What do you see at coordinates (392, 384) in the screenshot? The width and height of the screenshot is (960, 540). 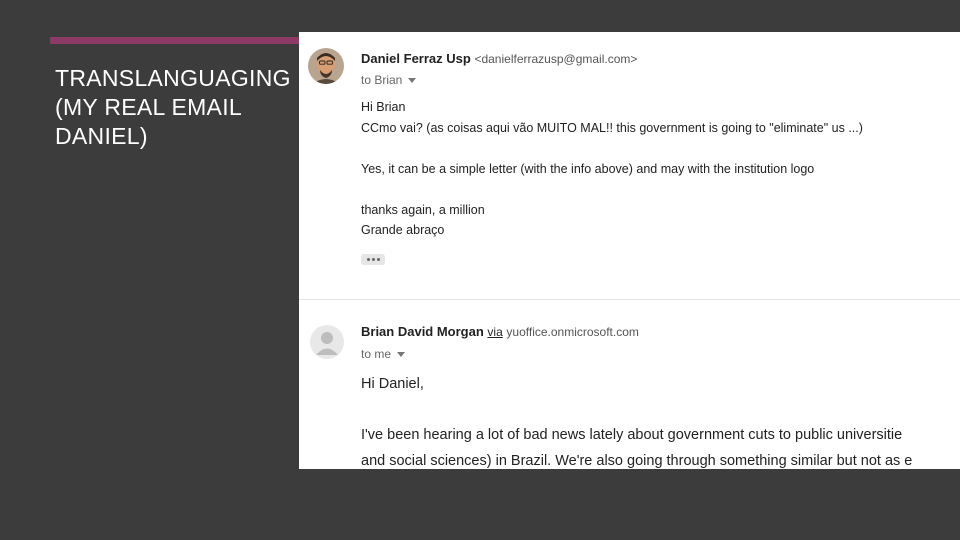 I see `message-line: Hi Daniel,` at bounding box center [392, 384].